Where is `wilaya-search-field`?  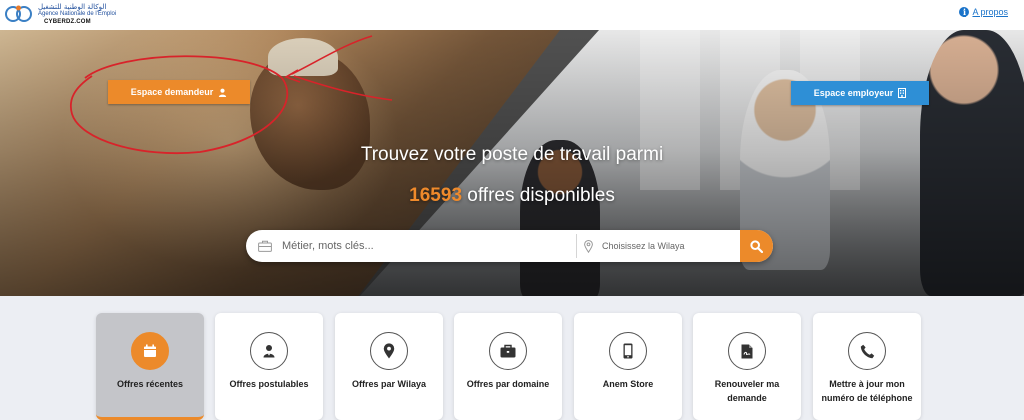 wilaya-search-field is located at coordinates (659, 246).